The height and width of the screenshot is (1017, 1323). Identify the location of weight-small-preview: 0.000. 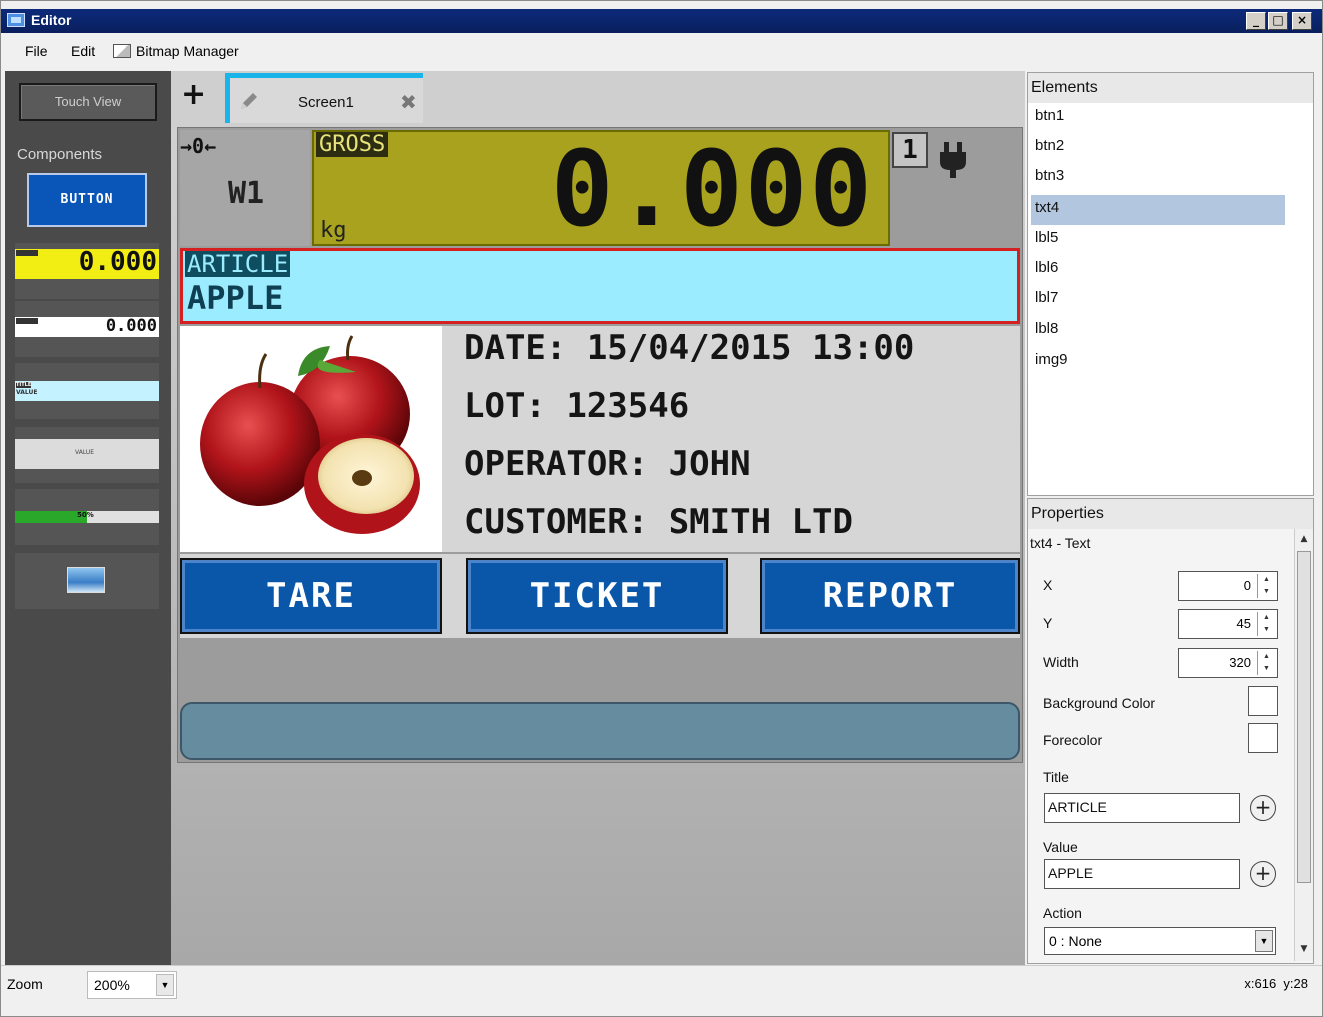
(87, 326).